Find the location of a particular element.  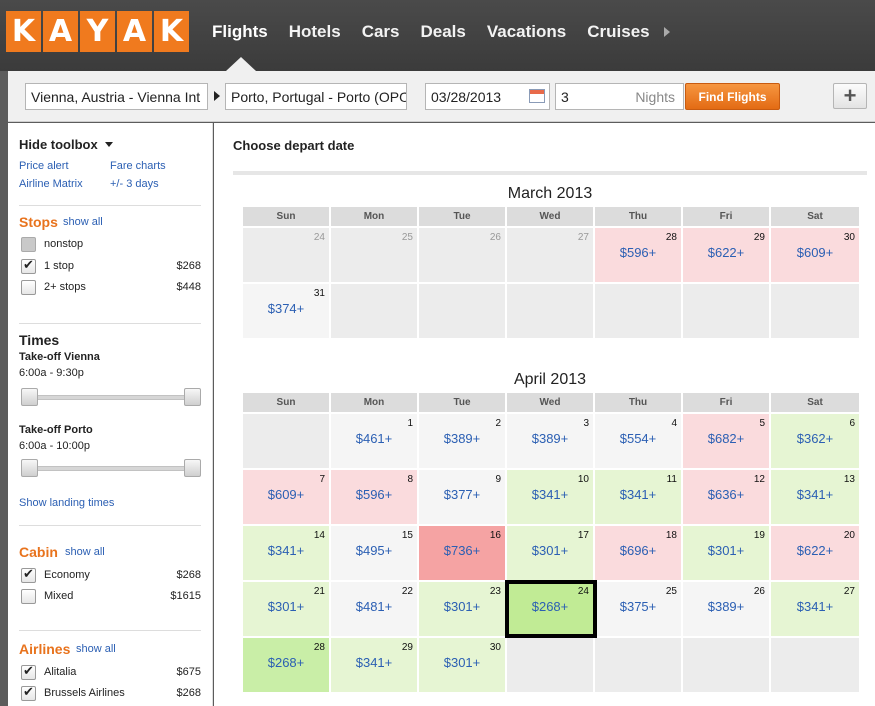

calendar-day: 30 $301+ is located at coordinates (463, 665).